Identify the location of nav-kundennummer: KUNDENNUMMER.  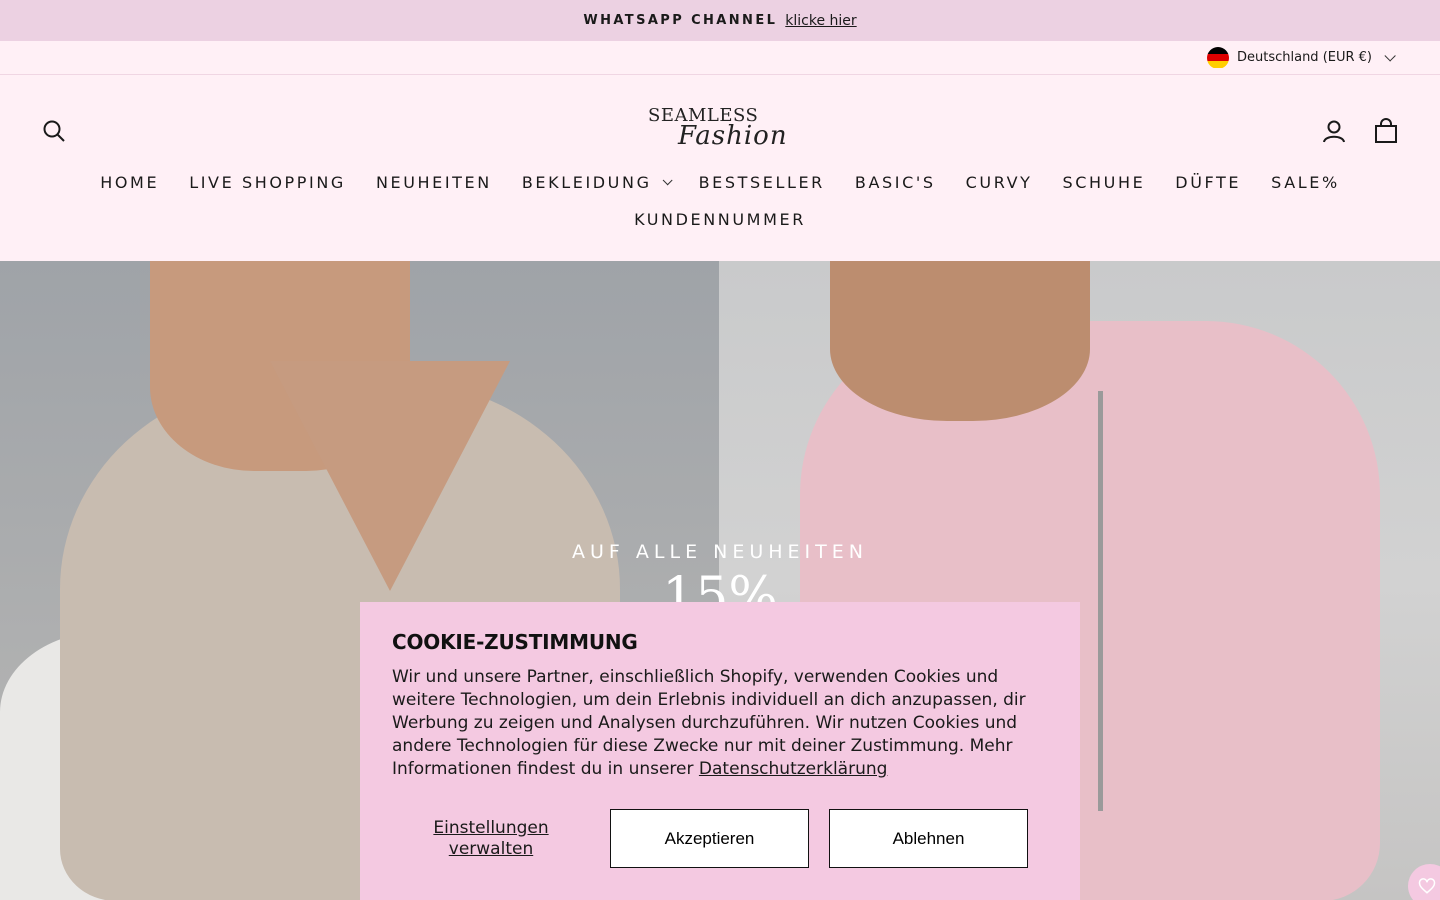
(720, 219).